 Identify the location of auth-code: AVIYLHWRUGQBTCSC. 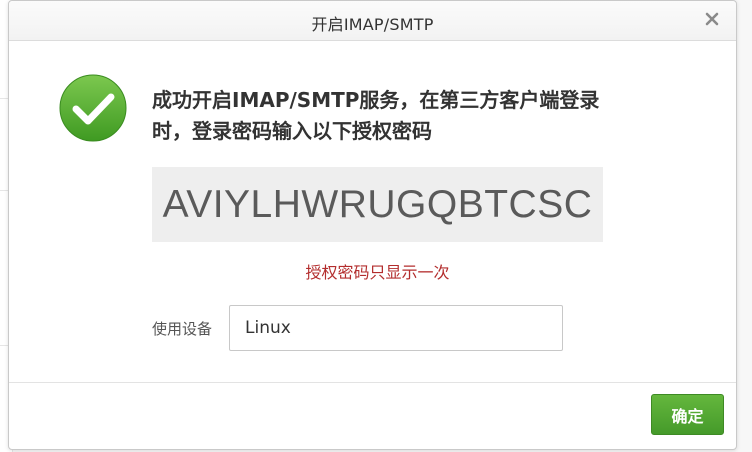
(377, 204).